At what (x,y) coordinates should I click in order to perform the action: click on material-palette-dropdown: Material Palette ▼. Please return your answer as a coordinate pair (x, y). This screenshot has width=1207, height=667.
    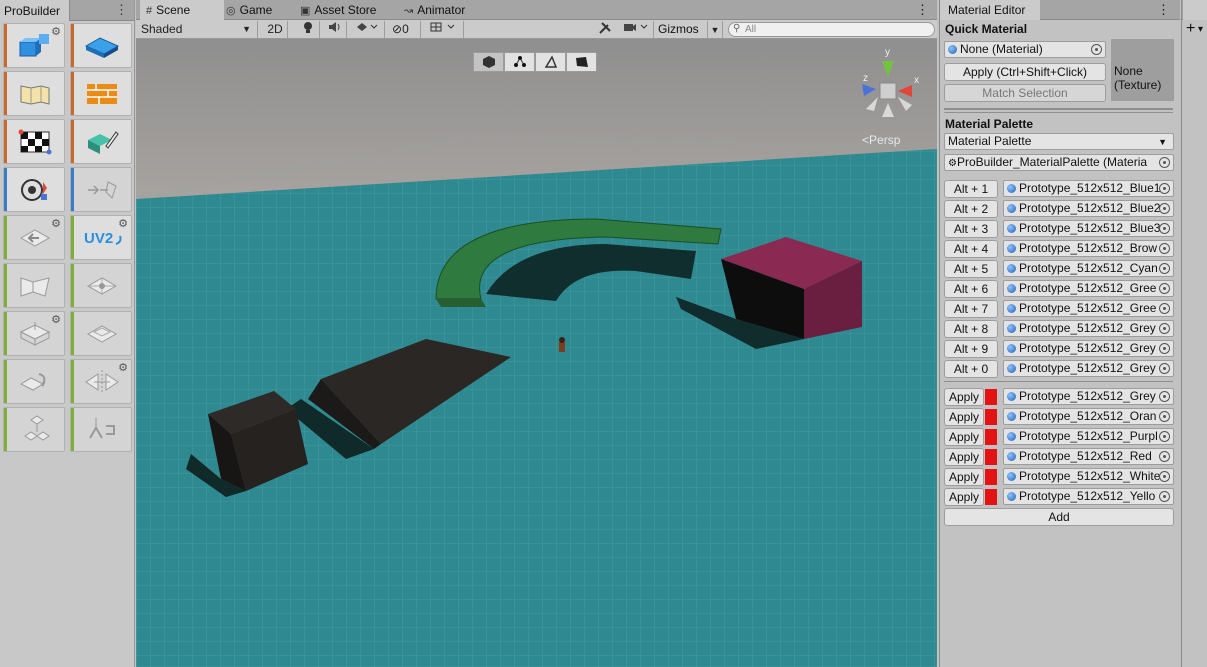
    Looking at the image, I should click on (1059, 141).